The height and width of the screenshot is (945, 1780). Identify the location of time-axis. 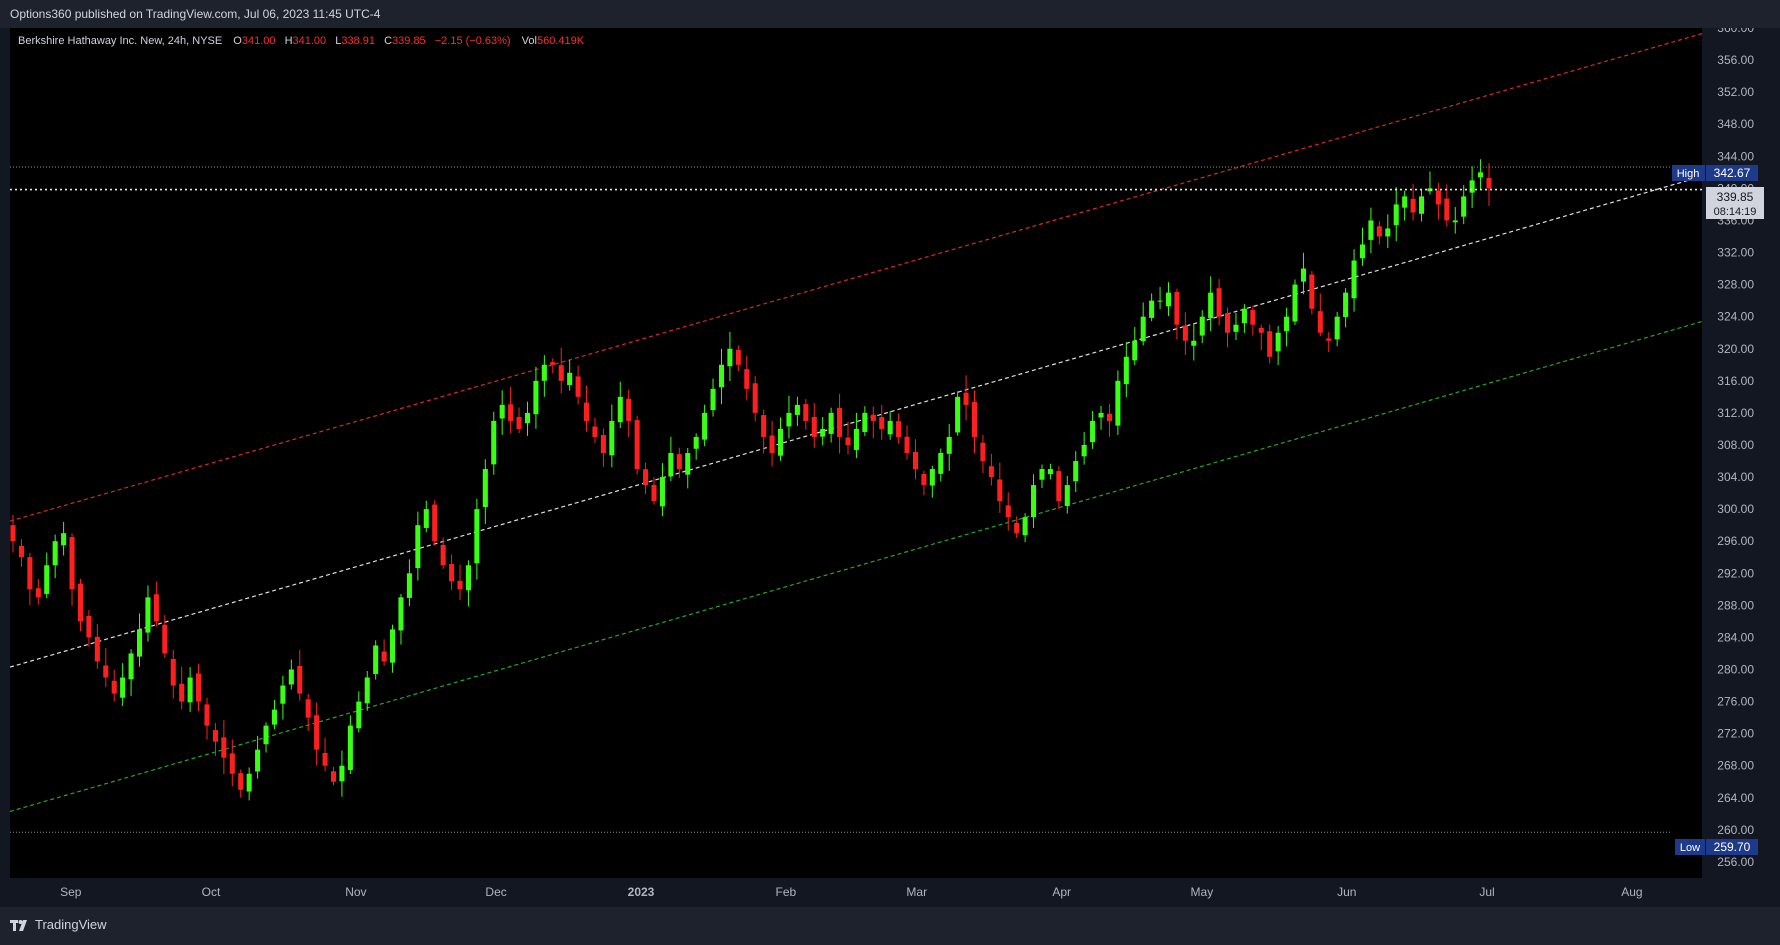
(856, 892).